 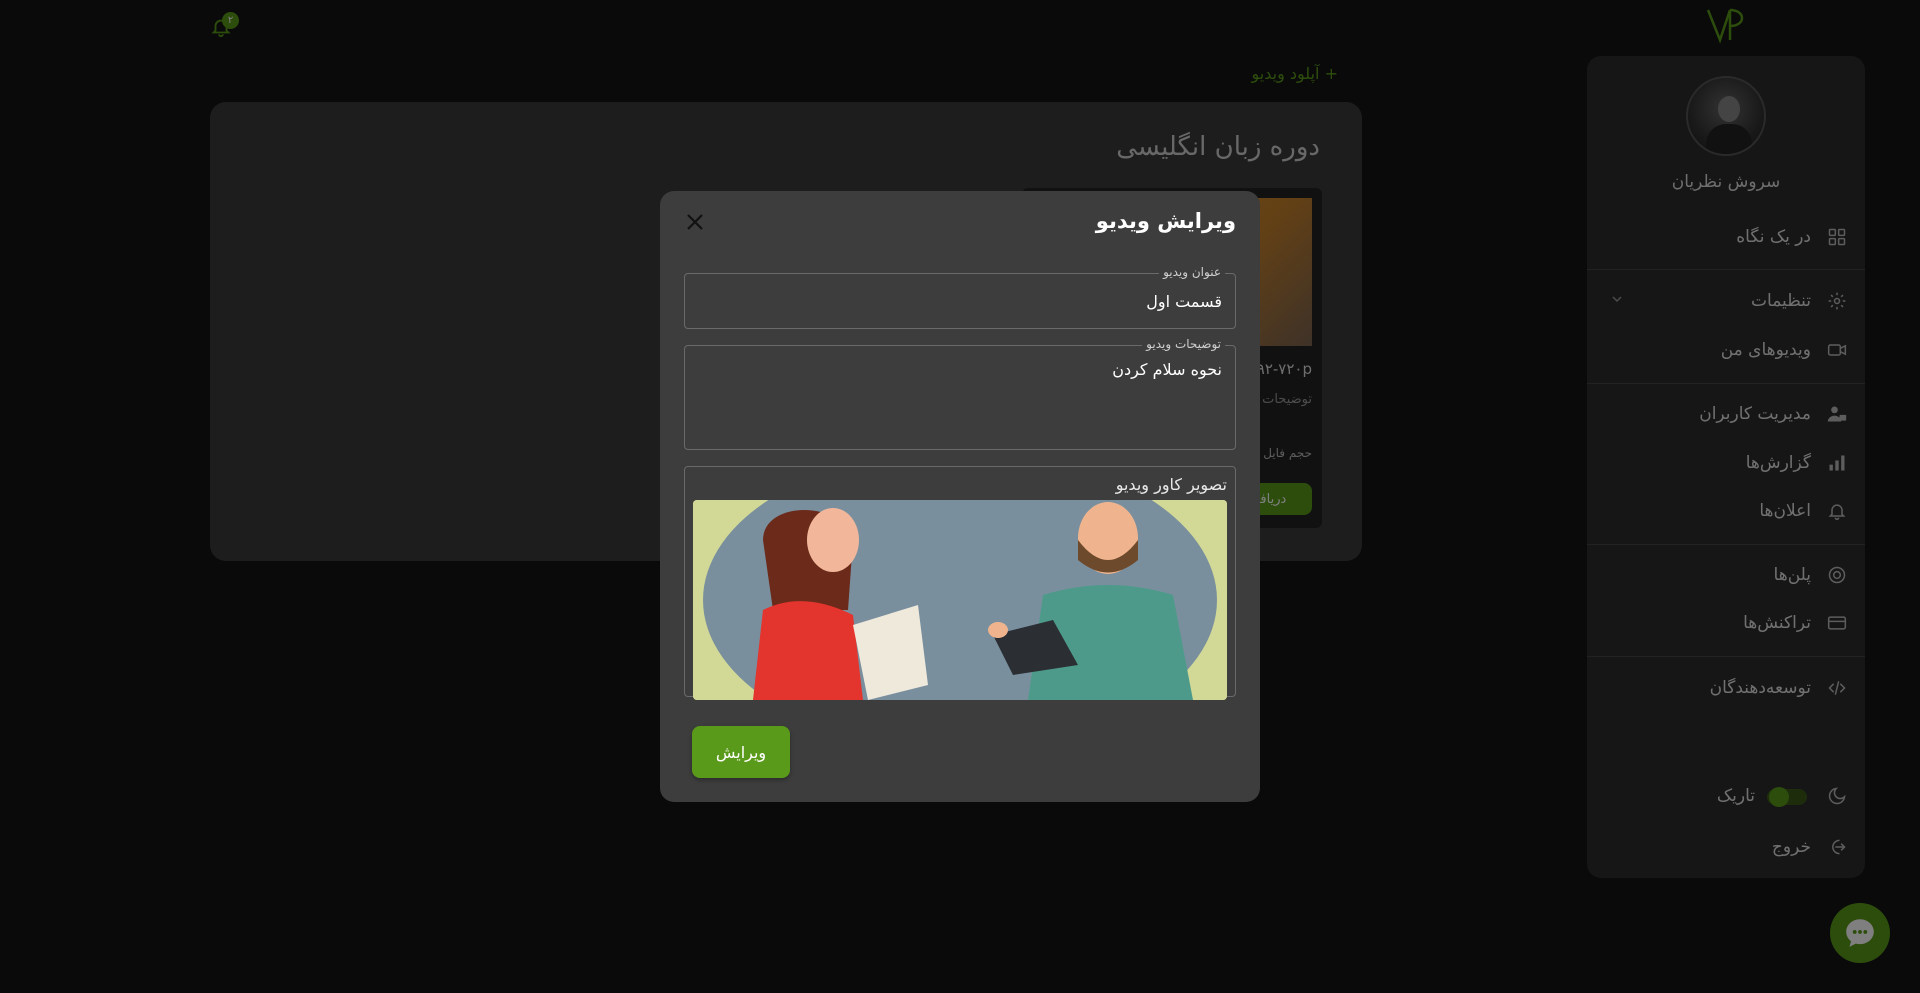 What do you see at coordinates (1165, 221) in the screenshot?
I see `modal-title: ویرایش ویدیو` at bounding box center [1165, 221].